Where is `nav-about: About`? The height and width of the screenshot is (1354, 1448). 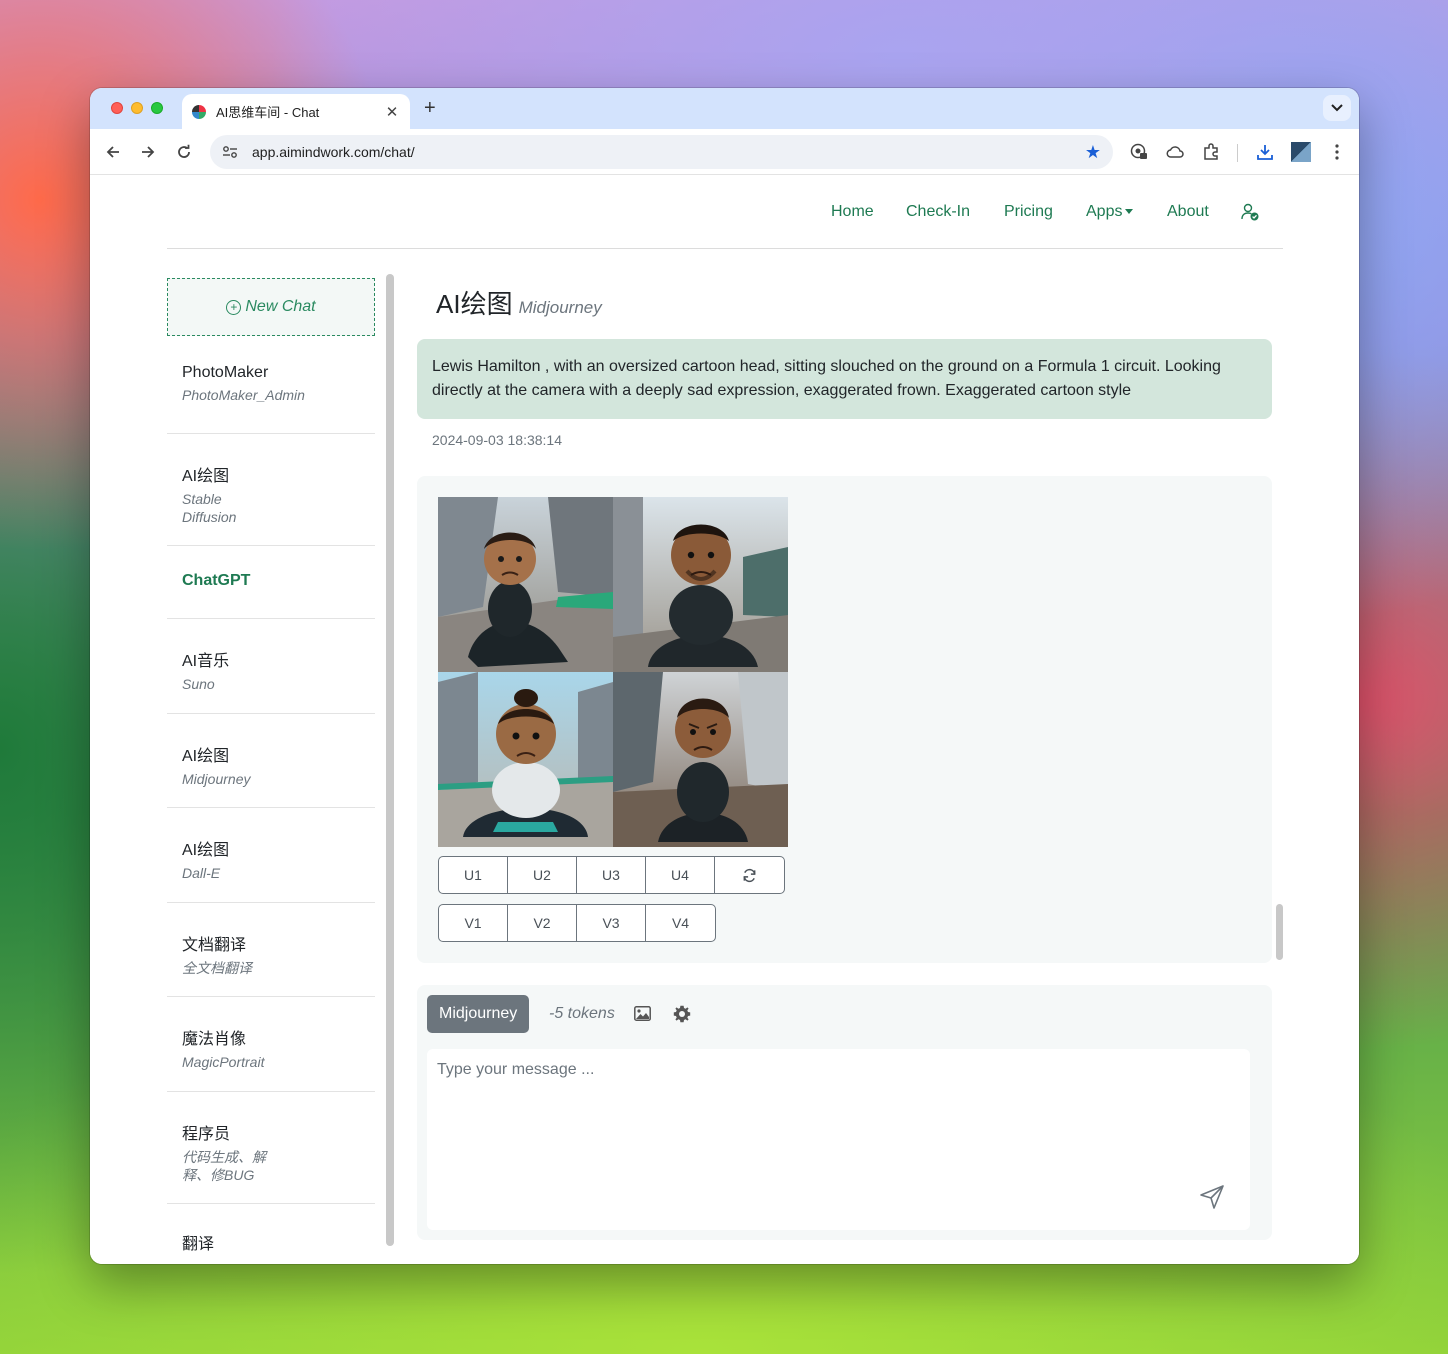 nav-about: About is located at coordinates (1188, 212).